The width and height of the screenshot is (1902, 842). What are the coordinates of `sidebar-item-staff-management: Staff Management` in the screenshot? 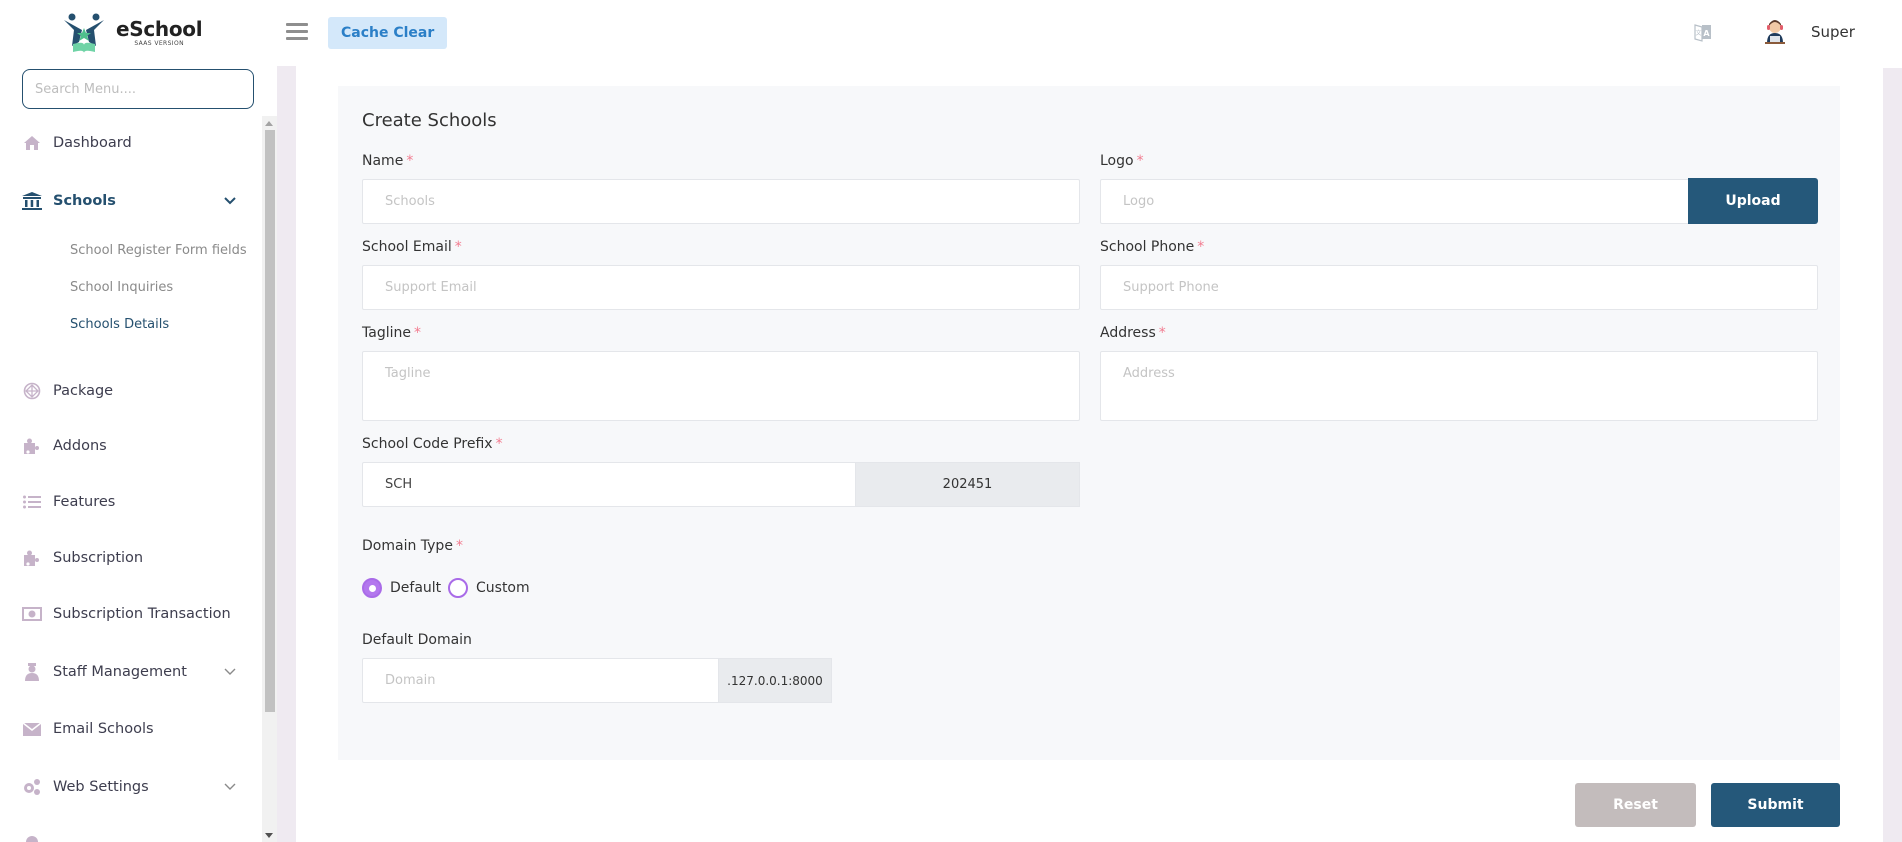 It's located at (132, 672).